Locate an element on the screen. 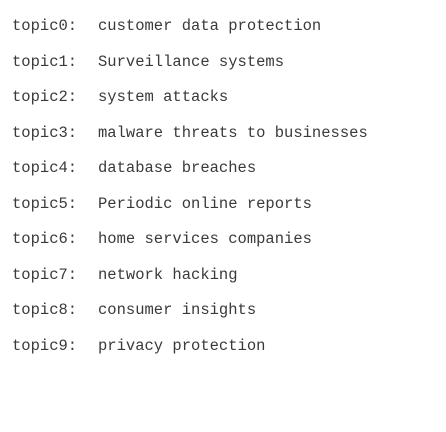 The height and width of the screenshot is (432, 446). topic-row-6: topic6: home services companies is located at coordinates (190, 244).